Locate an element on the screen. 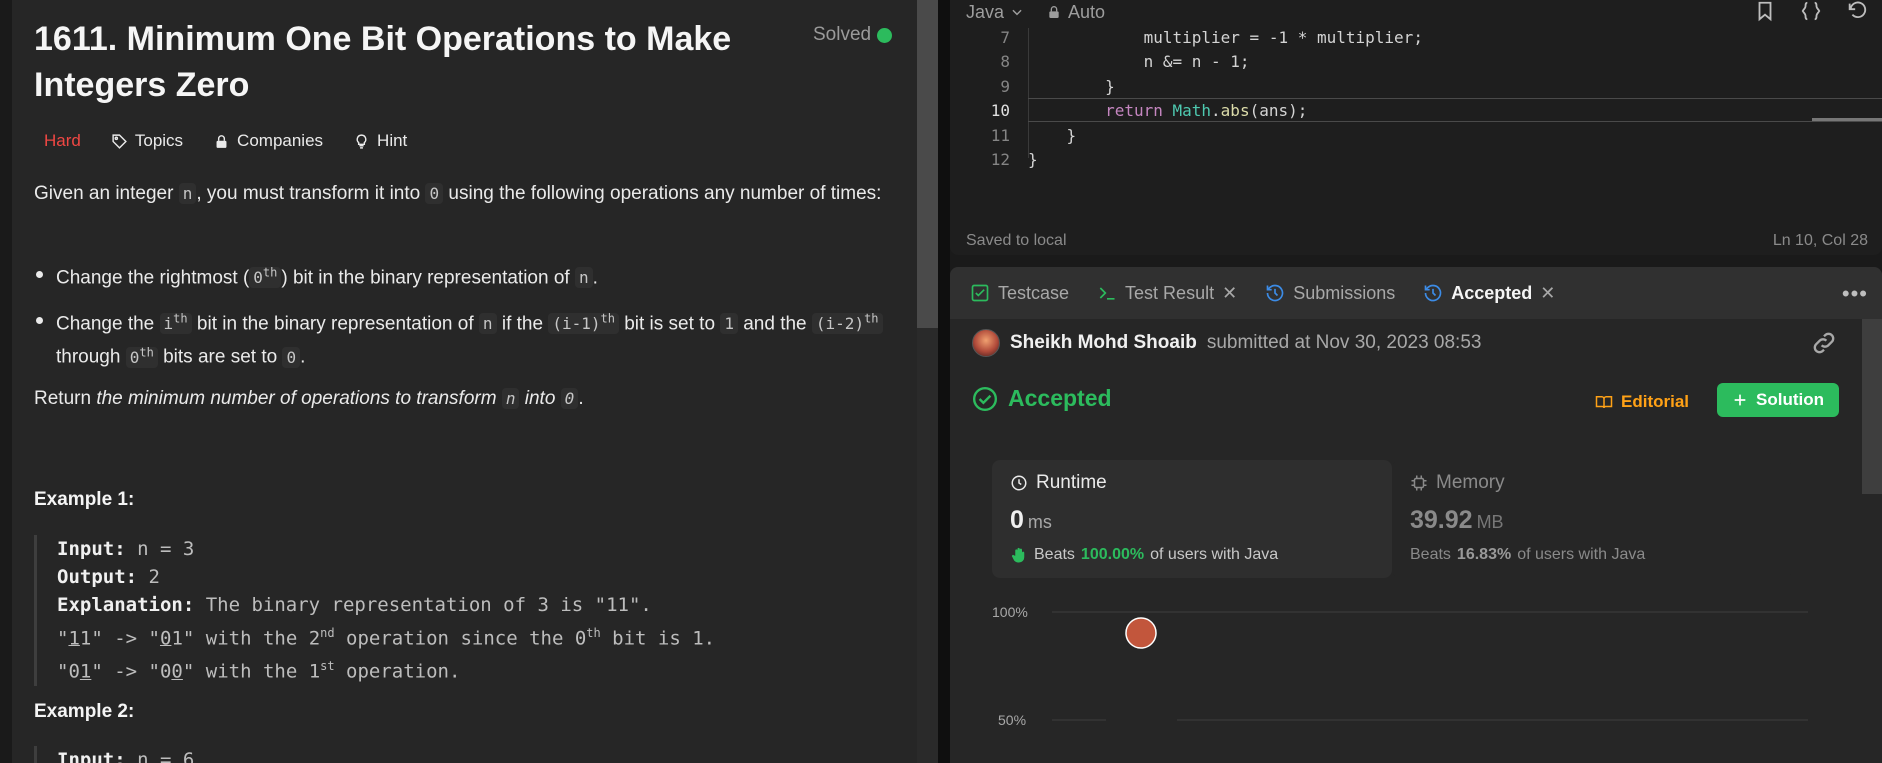 The width and height of the screenshot is (1882, 763). explanation-label: Explanation: is located at coordinates (126, 605).